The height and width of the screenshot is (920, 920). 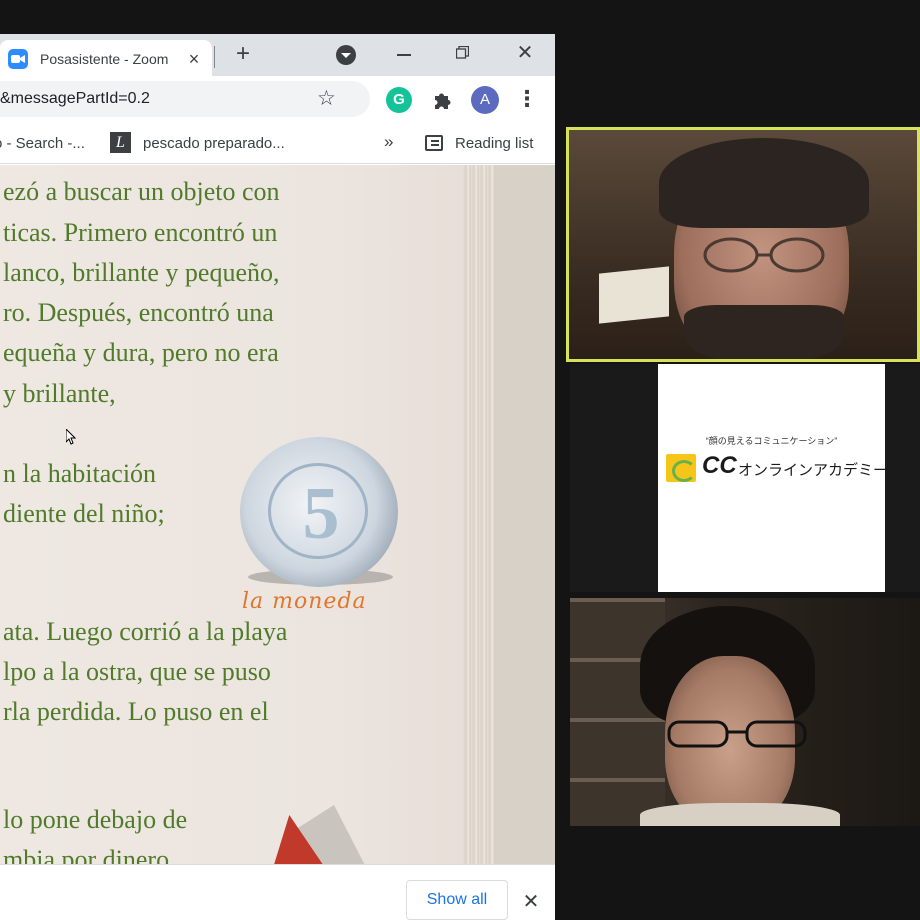 What do you see at coordinates (485, 100) in the screenshot?
I see `profile-avatar: A` at bounding box center [485, 100].